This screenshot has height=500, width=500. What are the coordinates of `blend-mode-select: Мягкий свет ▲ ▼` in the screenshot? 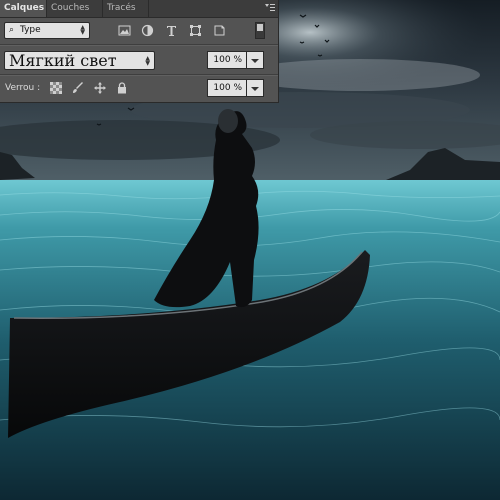 It's located at (79, 60).